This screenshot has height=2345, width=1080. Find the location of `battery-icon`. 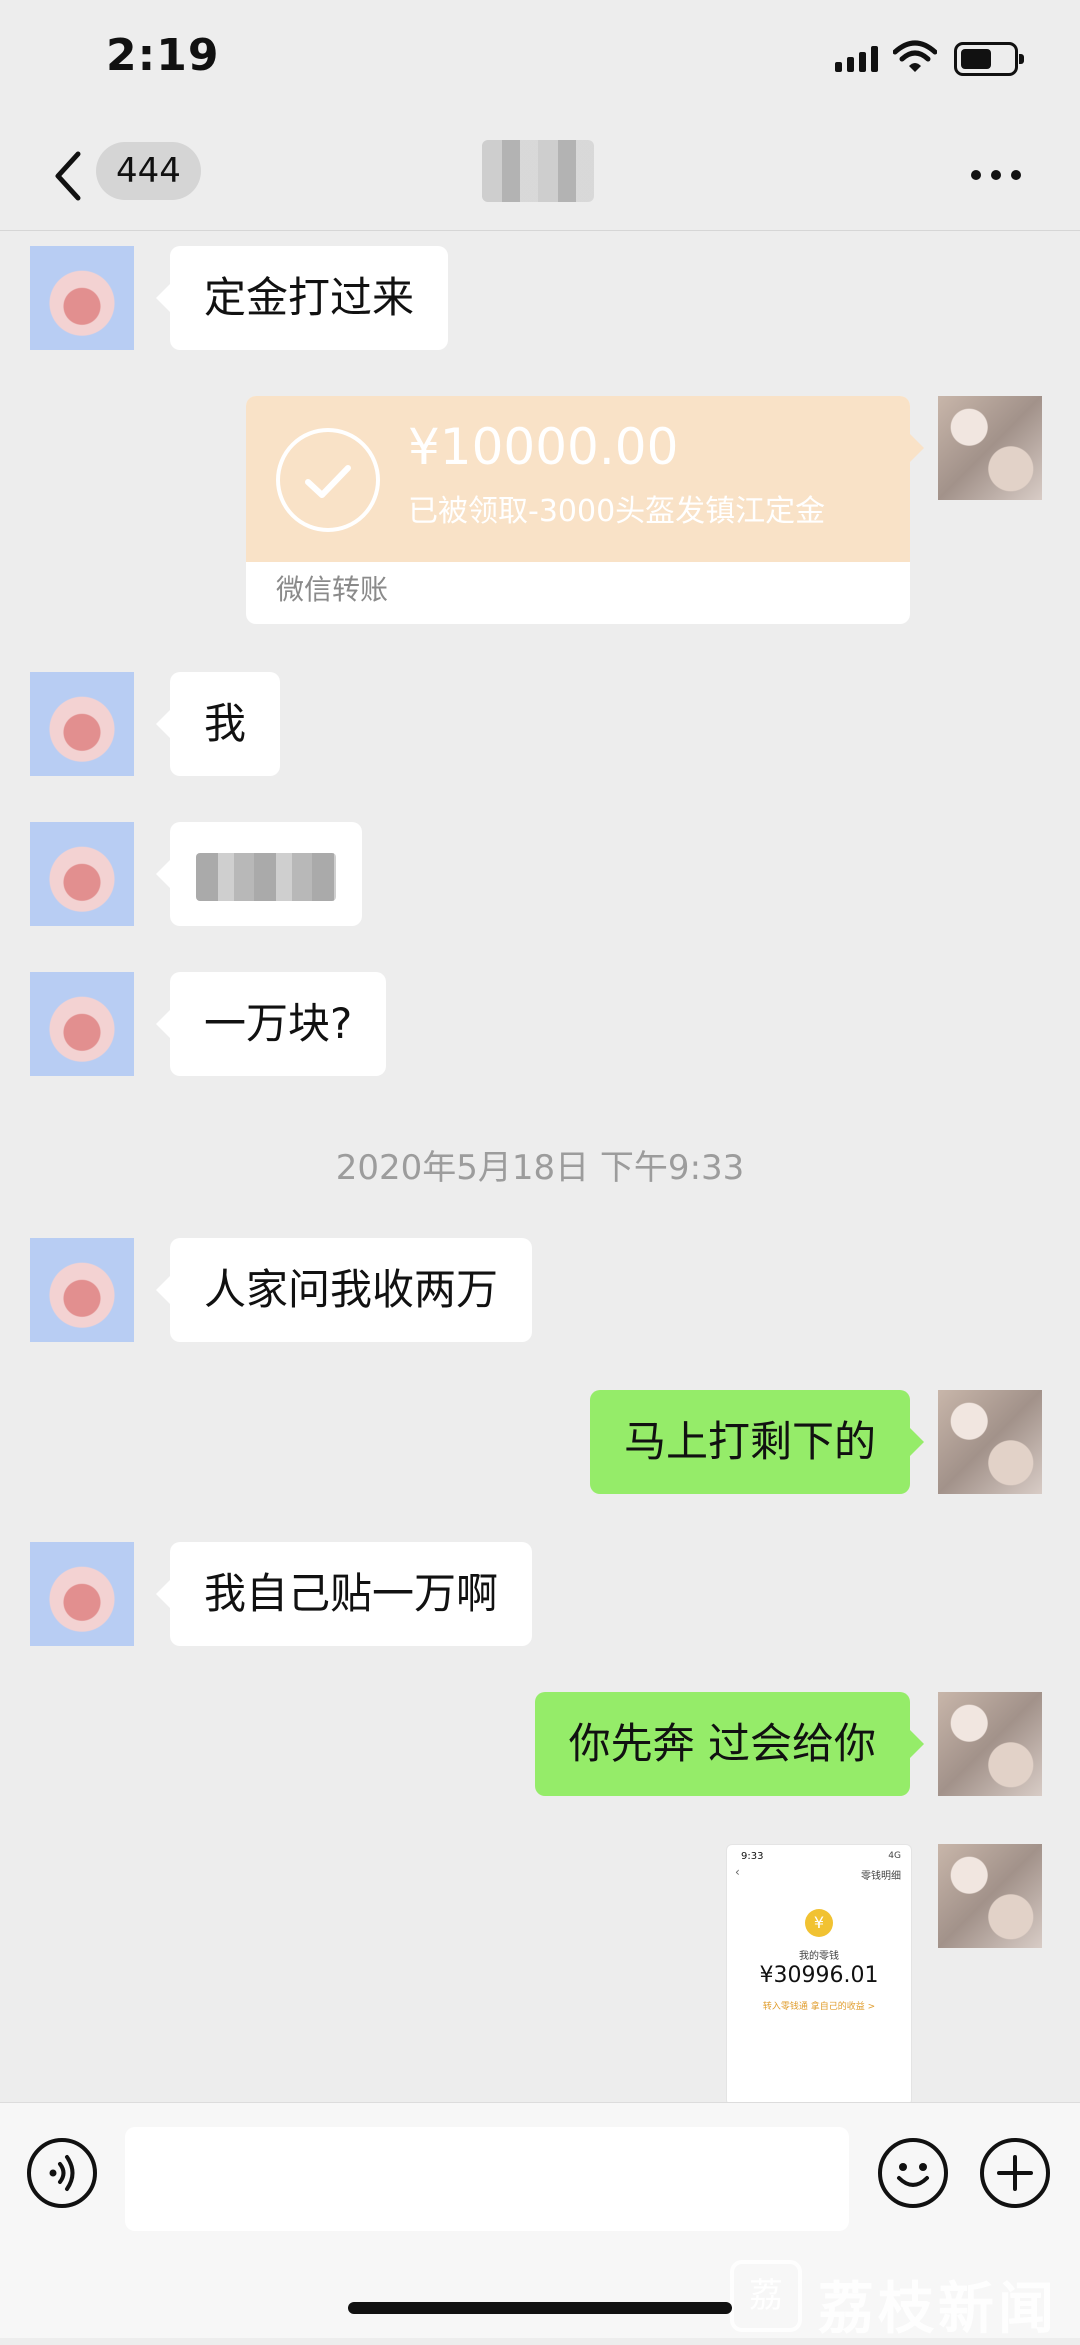

battery-icon is located at coordinates (989, 59).